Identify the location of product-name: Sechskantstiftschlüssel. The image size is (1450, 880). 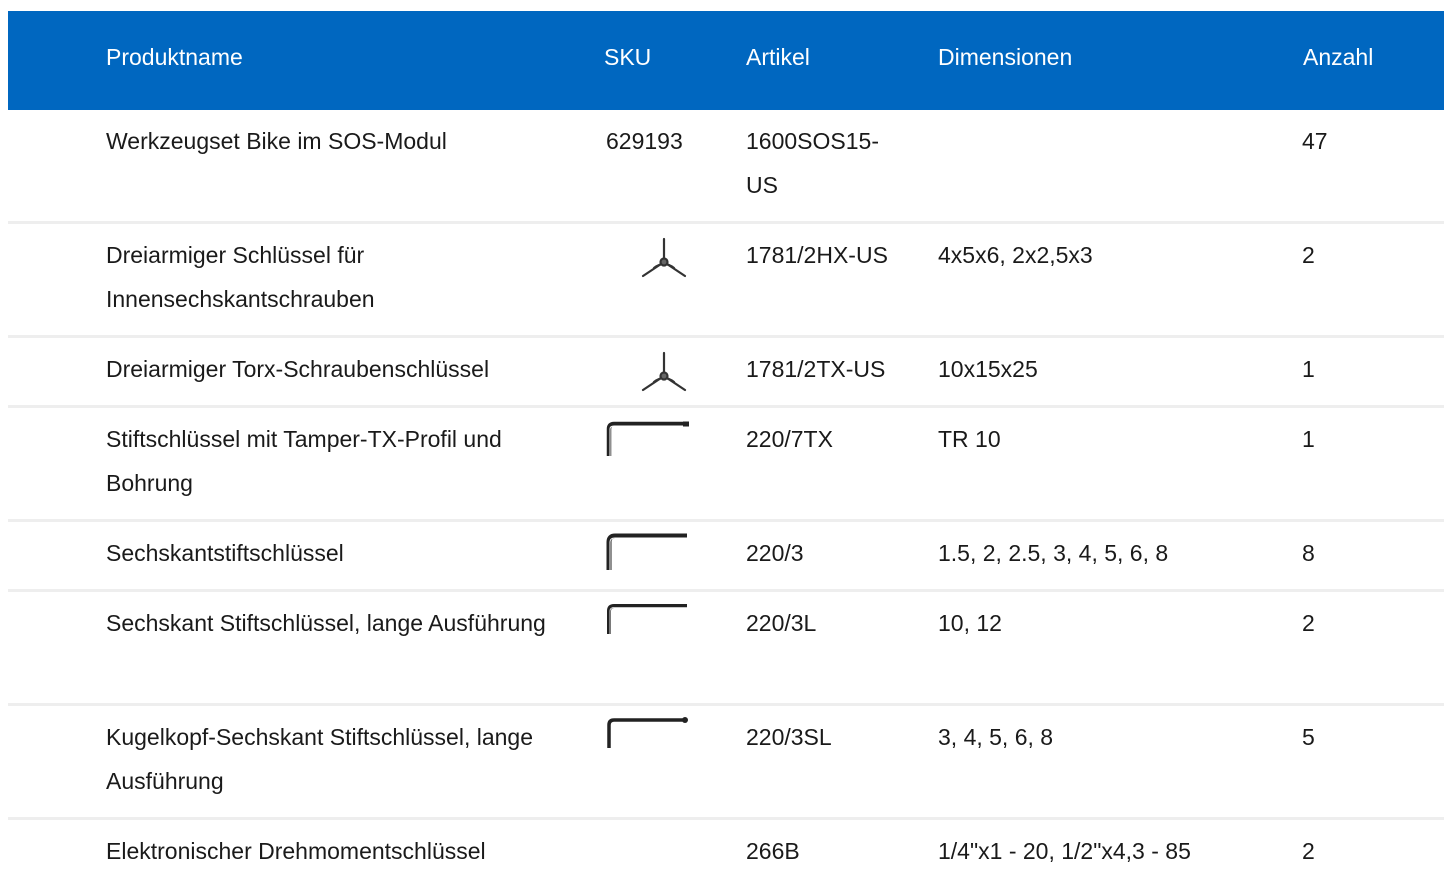
(225, 553).